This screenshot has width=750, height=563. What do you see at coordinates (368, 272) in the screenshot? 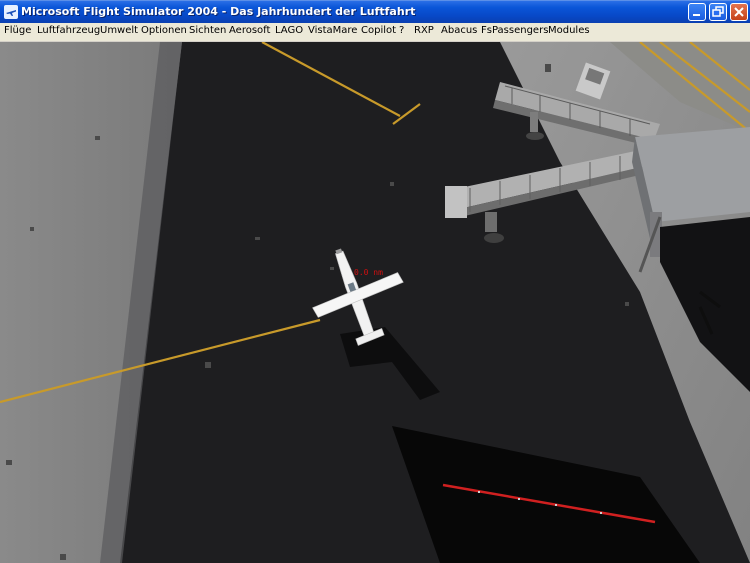
I see `aircraft-distance-label: 0.0 nm` at bounding box center [368, 272].